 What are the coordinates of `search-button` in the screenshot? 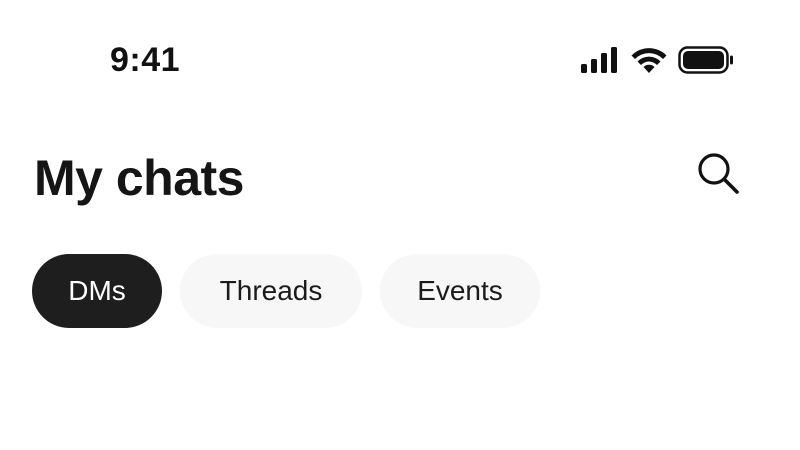 It's located at (718, 174).